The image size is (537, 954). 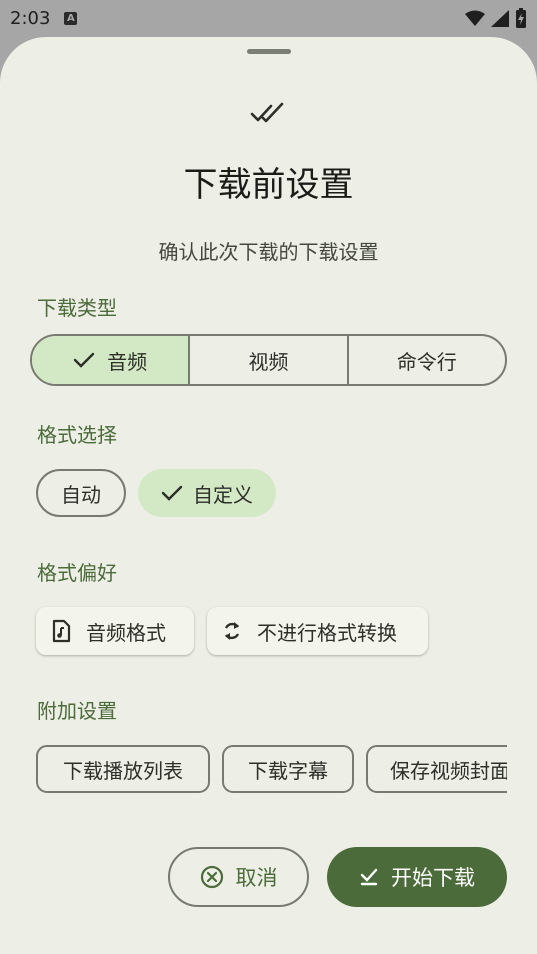 What do you see at coordinates (500, 18) in the screenshot?
I see `signal-icon` at bounding box center [500, 18].